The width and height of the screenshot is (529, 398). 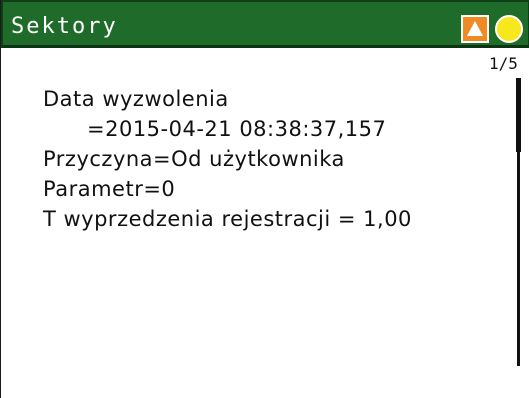 What do you see at coordinates (518, 222) in the screenshot?
I see `scrollbar` at bounding box center [518, 222].